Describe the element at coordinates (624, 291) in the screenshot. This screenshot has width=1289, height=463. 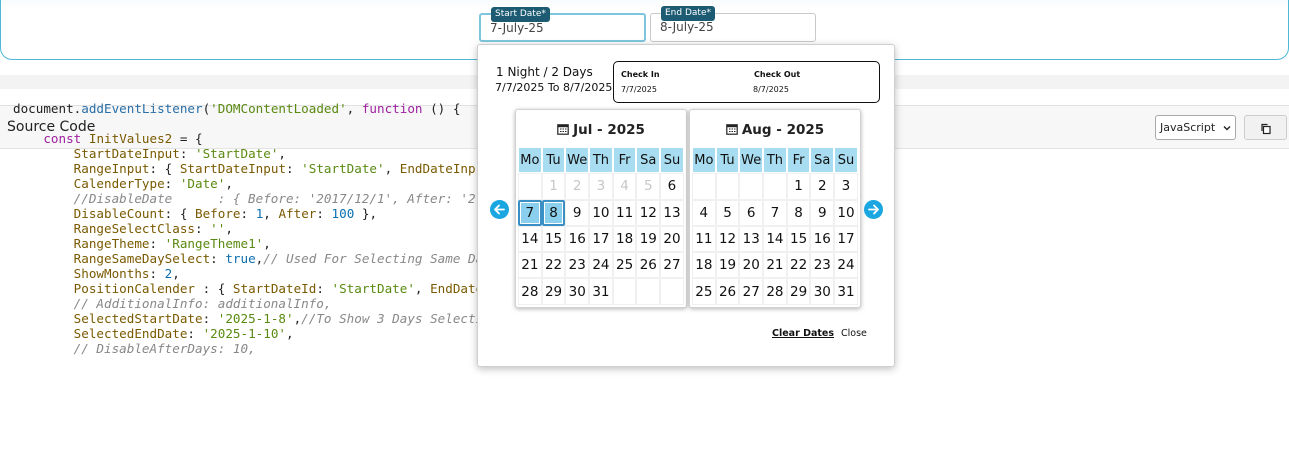
I see `empty-day-cell` at that location.